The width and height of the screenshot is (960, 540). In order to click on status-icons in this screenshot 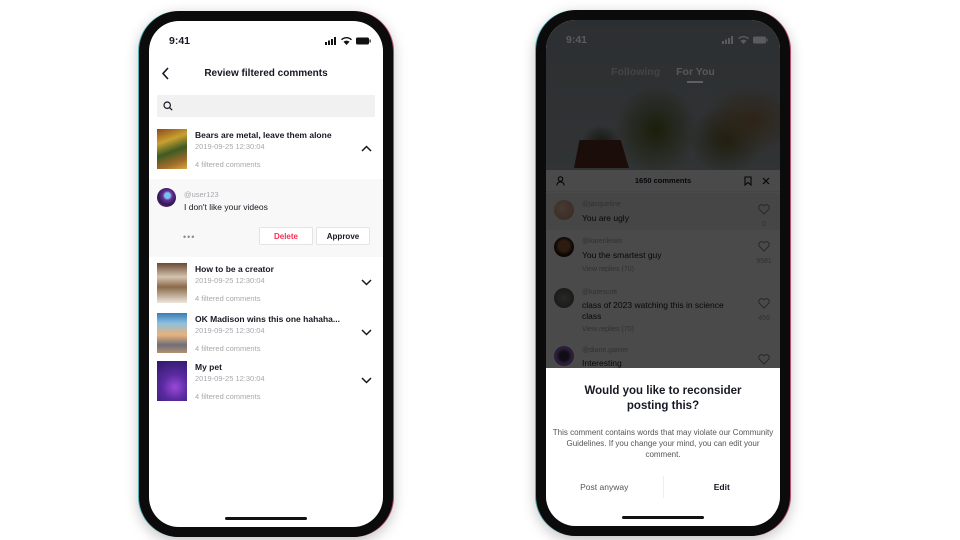, I will do `click(348, 41)`.